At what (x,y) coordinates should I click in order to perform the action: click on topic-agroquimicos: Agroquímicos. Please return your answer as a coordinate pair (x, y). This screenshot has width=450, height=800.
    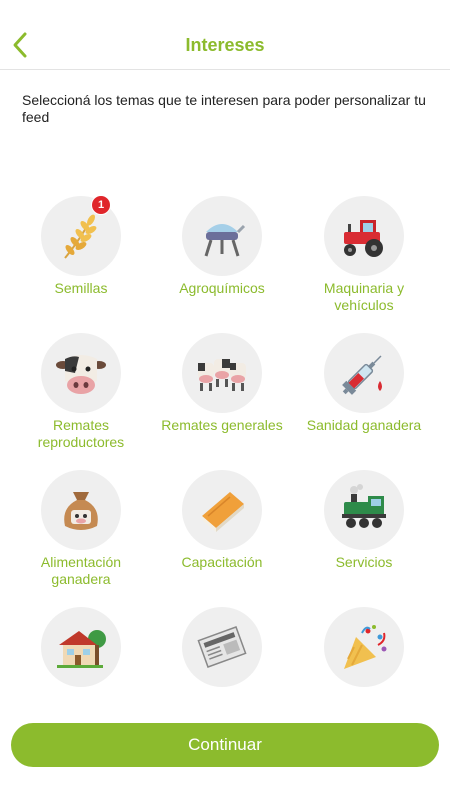
    Looking at the image, I should click on (222, 256).